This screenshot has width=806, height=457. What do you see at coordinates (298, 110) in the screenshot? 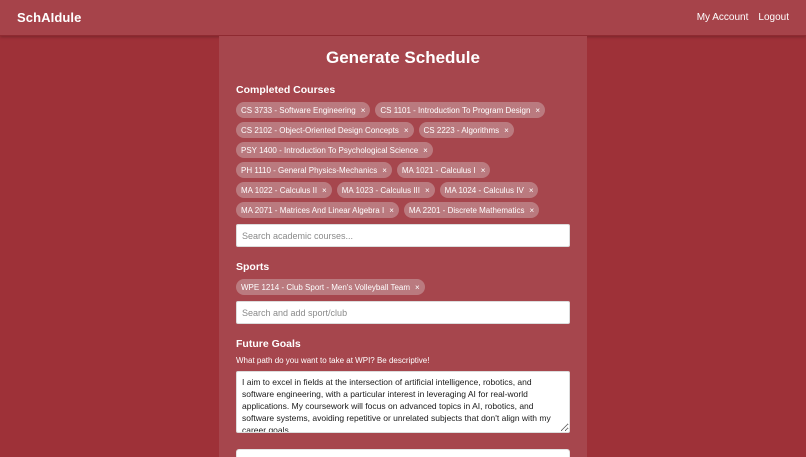
I see `chip-label: CS 3733 - Software Engineering` at bounding box center [298, 110].